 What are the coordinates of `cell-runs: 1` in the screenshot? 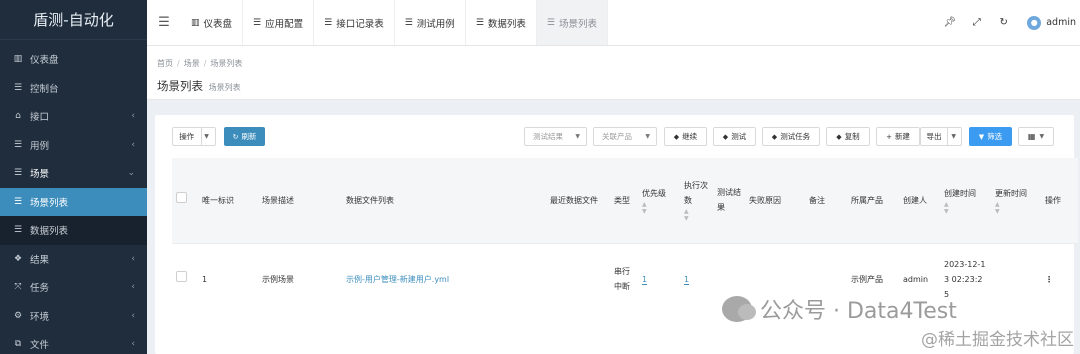 It's located at (687, 279).